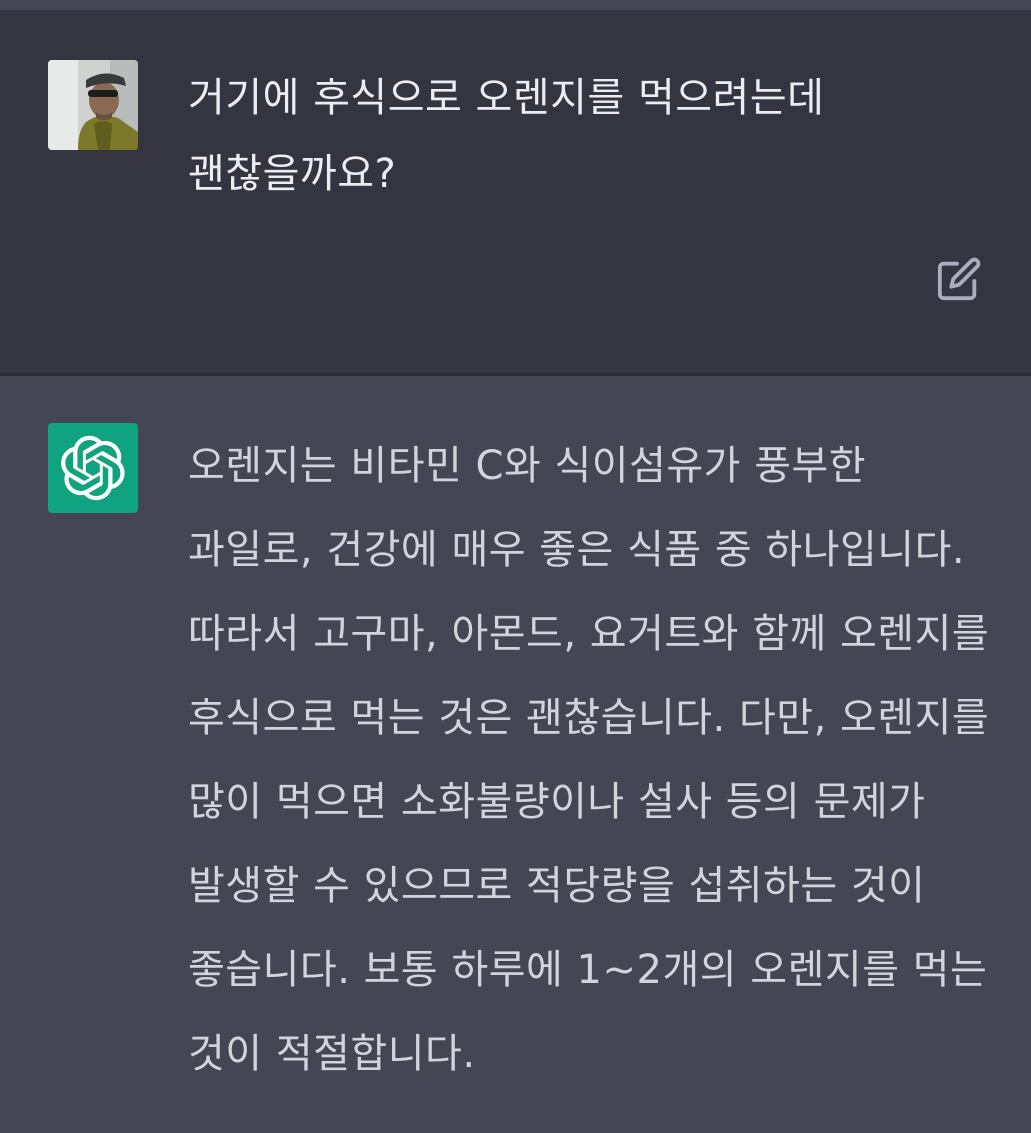  I want to click on user-avatar, so click(93, 105).